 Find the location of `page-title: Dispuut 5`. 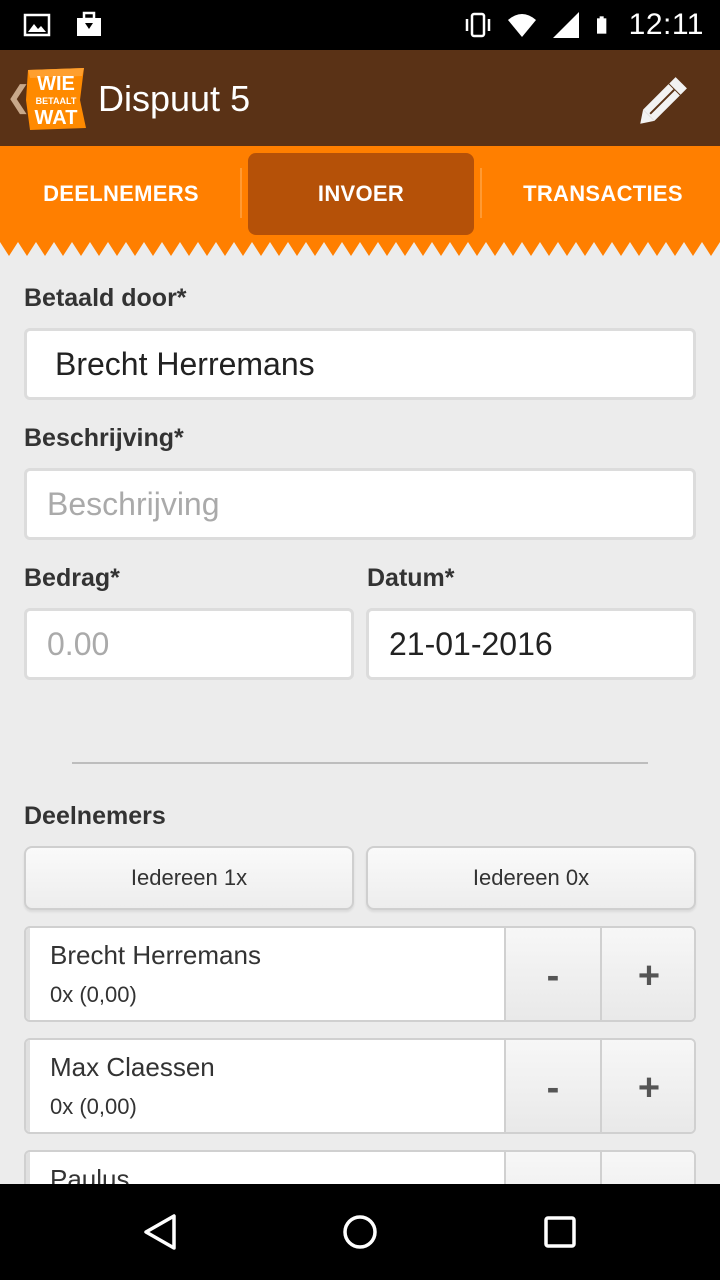

page-title: Dispuut 5 is located at coordinates (174, 98).